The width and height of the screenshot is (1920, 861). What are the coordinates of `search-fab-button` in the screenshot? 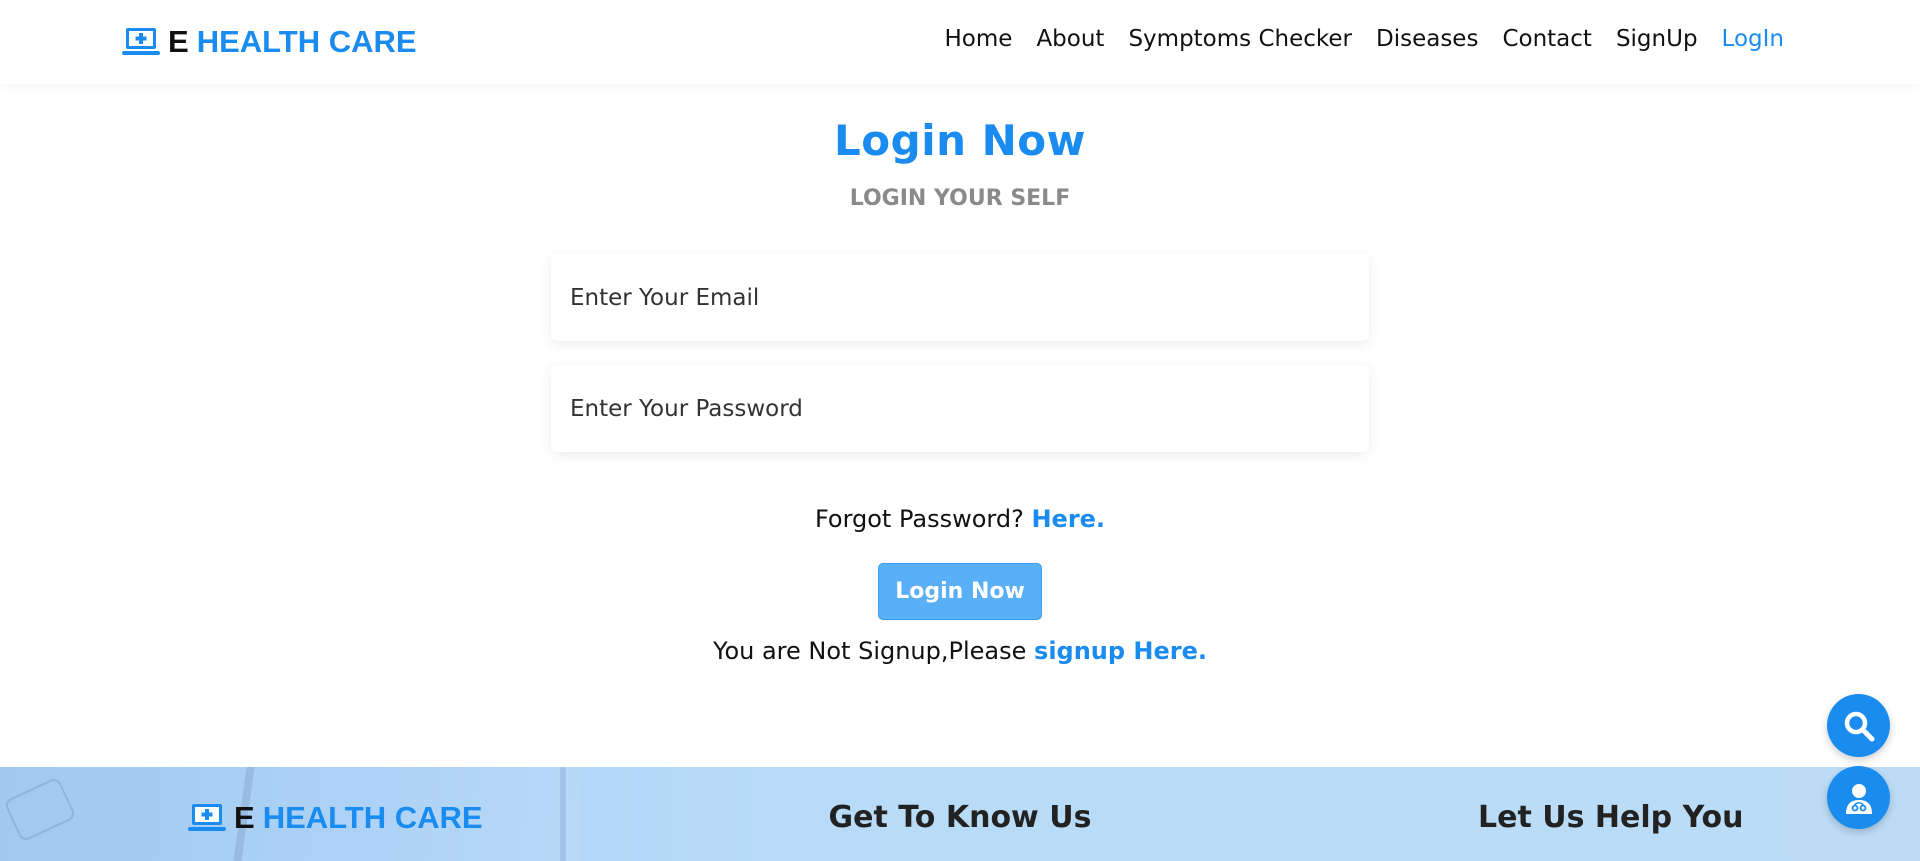 It's located at (1858, 725).